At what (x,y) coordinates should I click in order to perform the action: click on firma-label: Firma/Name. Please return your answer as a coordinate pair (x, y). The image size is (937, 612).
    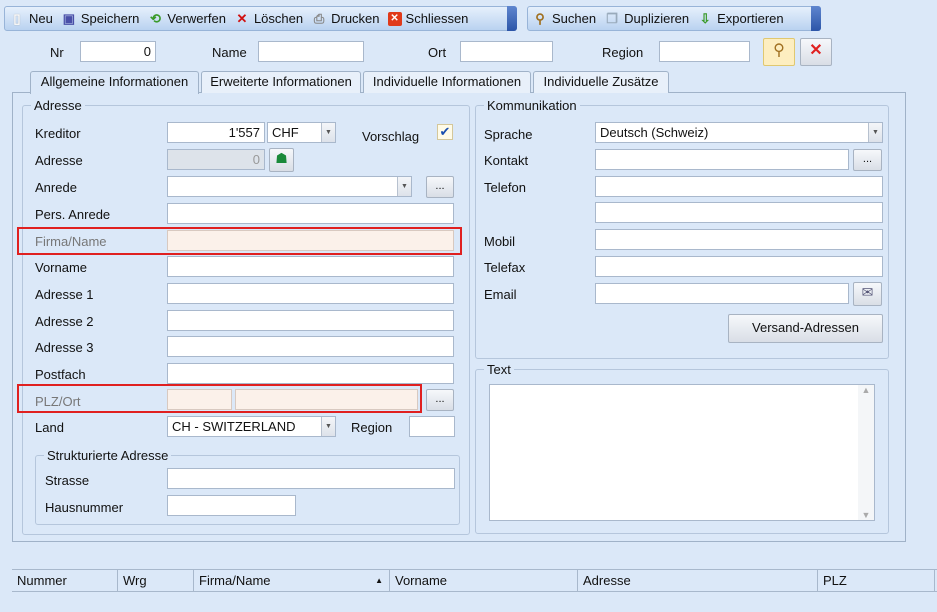
    Looking at the image, I should click on (71, 241).